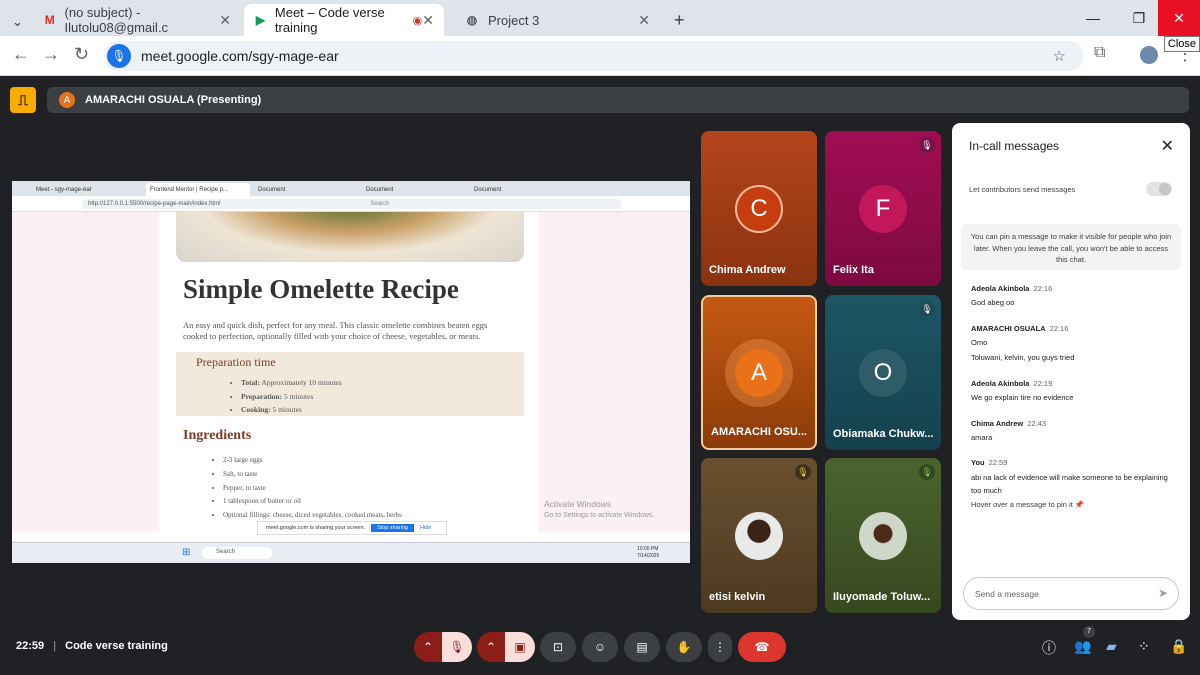  Describe the element at coordinates (1037, 423) in the screenshot. I see `message-time: 22:43` at that location.